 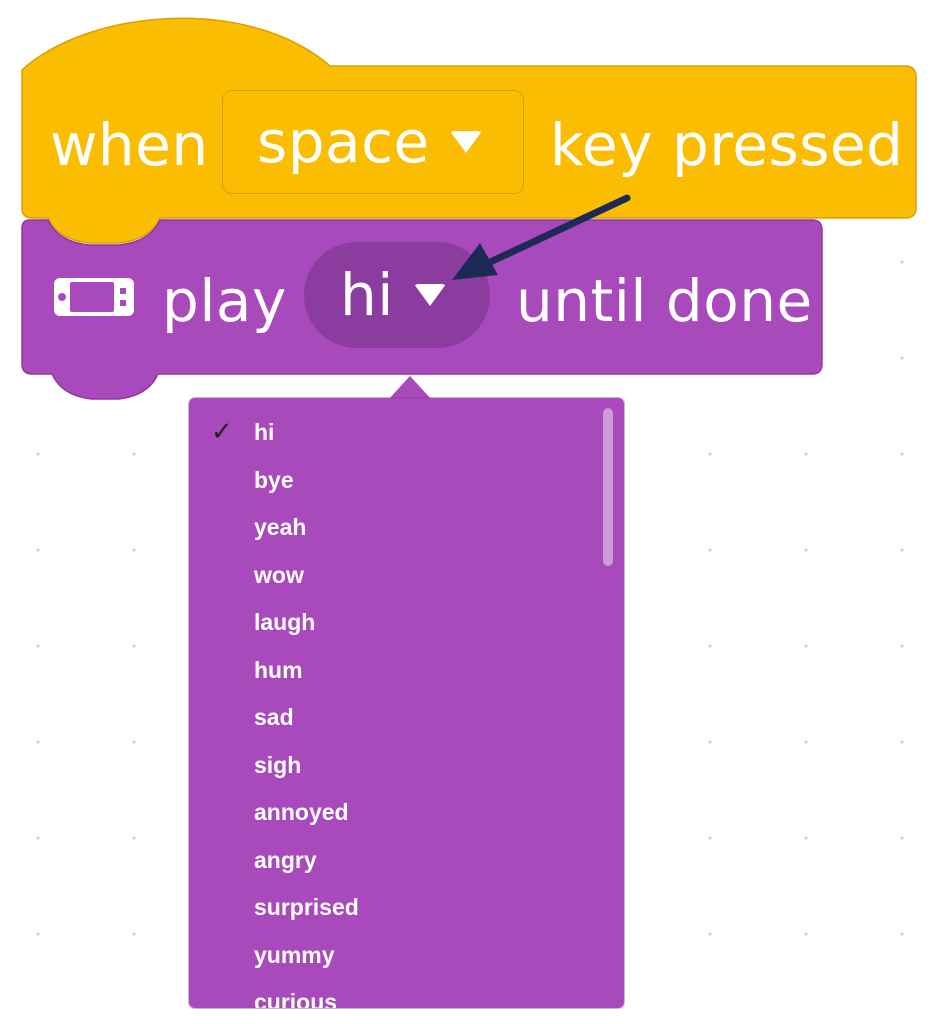 What do you see at coordinates (306, 907) in the screenshot?
I see `menu-item-label: surprised` at bounding box center [306, 907].